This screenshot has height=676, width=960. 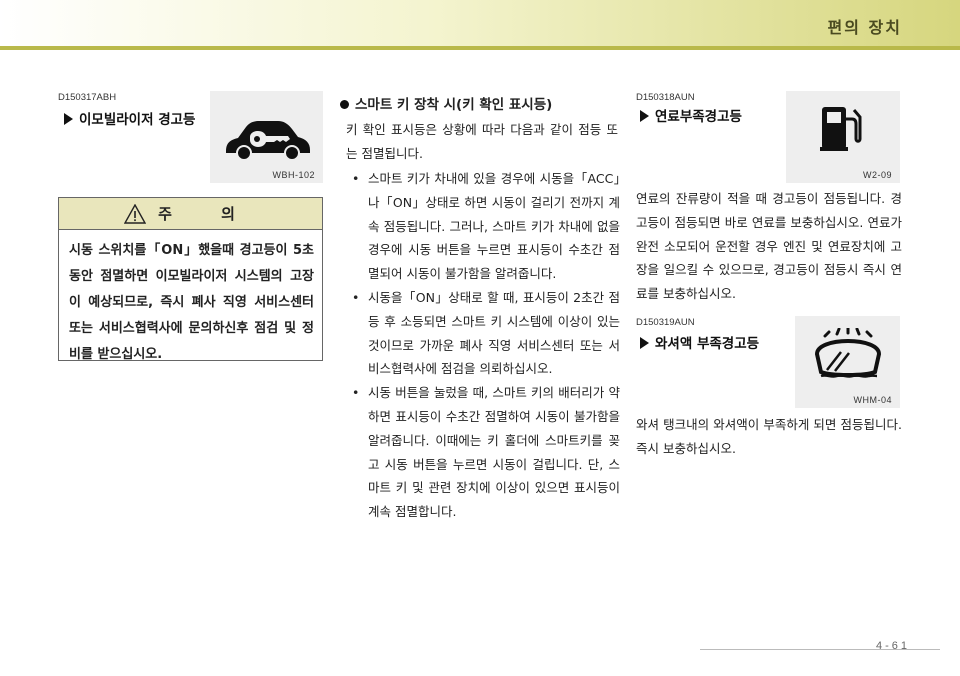 I want to click on figure-caption: WHM-04, so click(x=872, y=400).